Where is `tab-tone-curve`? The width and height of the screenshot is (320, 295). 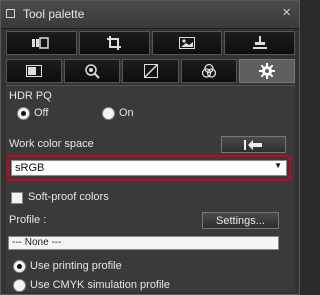 tab-tone-curve is located at coordinates (150, 71).